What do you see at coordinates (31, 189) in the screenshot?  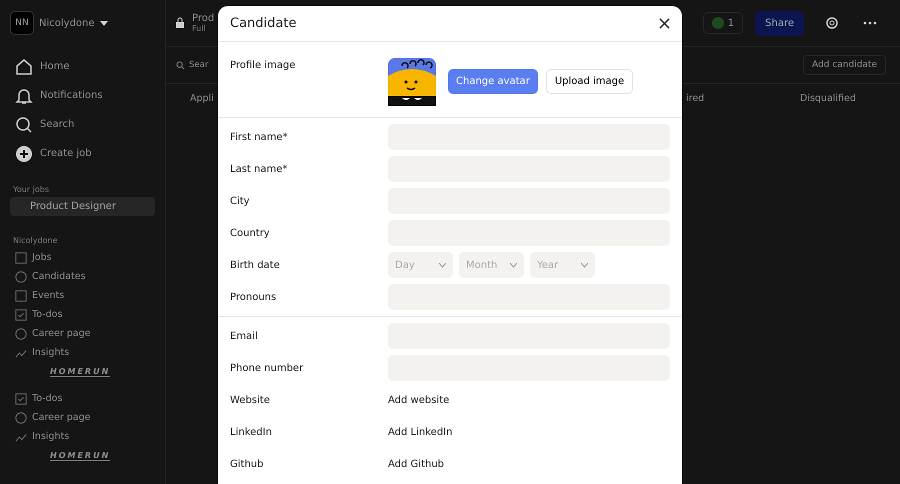 I see `section-heading: Your jobs` at bounding box center [31, 189].